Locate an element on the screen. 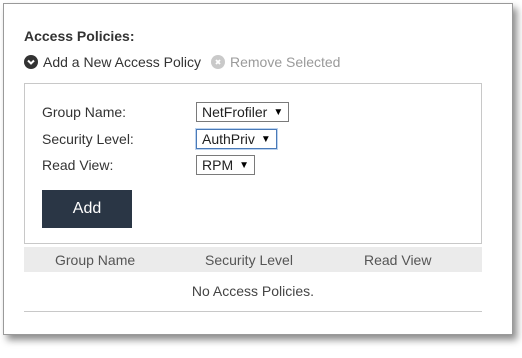 Image resolution: width=522 pixels, height=358 pixels. group-name-value: NetFrofiler is located at coordinates (235, 112).